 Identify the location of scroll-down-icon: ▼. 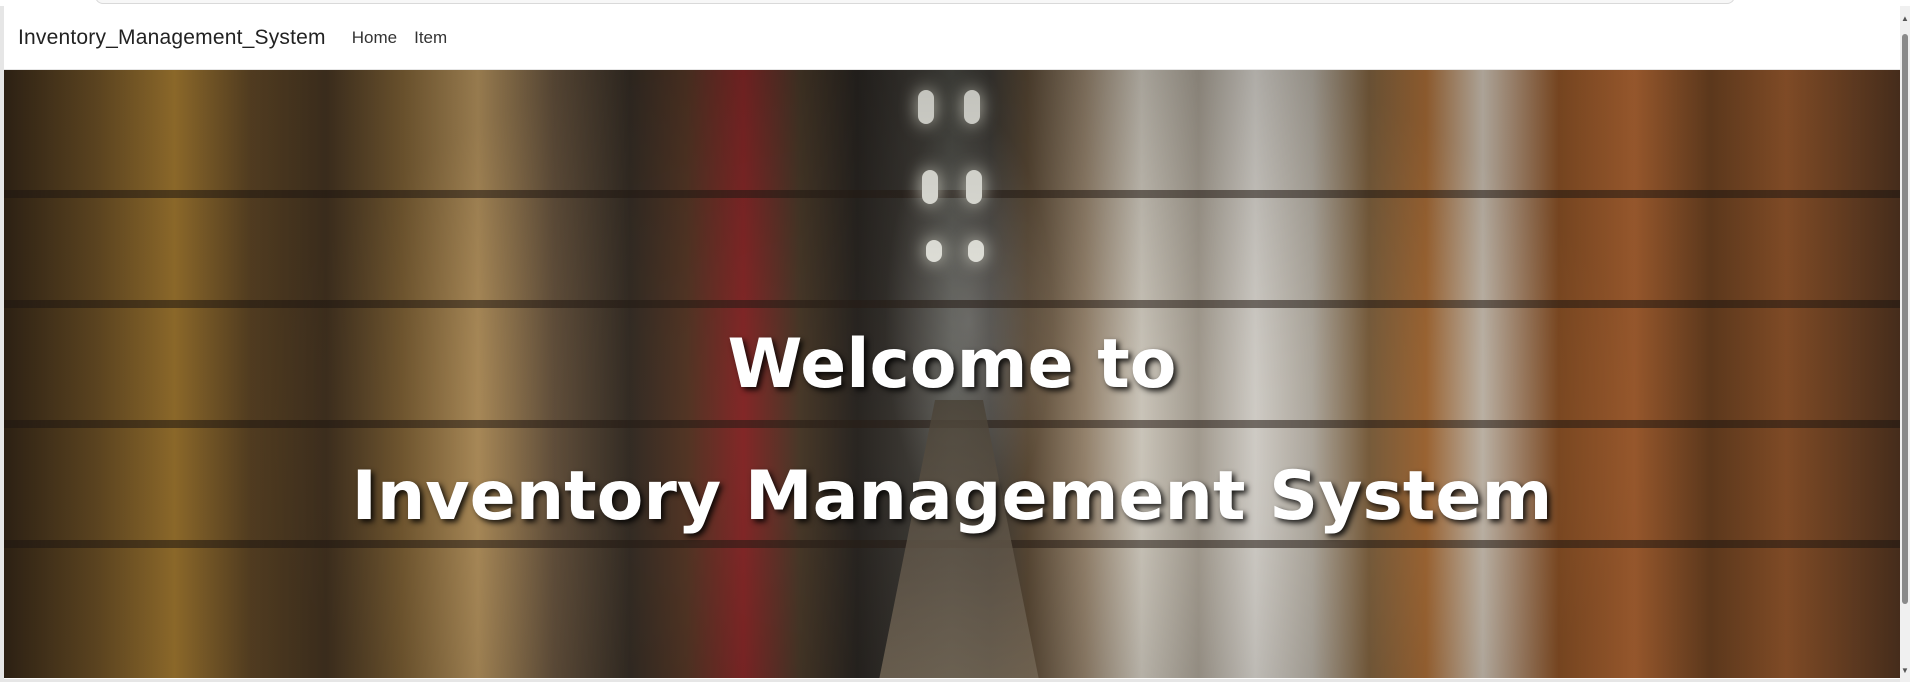
(1905, 671).